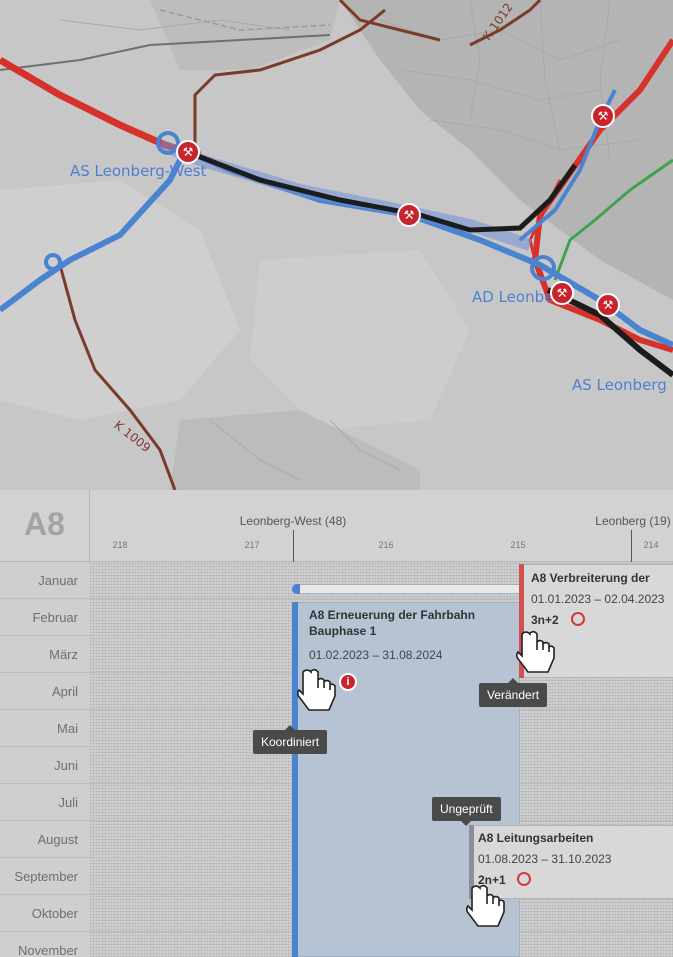 The height and width of the screenshot is (957, 673). What do you see at coordinates (513, 692) in the screenshot?
I see `status-tooltip-veraendert: Verändert` at bounding box center [513, 692].